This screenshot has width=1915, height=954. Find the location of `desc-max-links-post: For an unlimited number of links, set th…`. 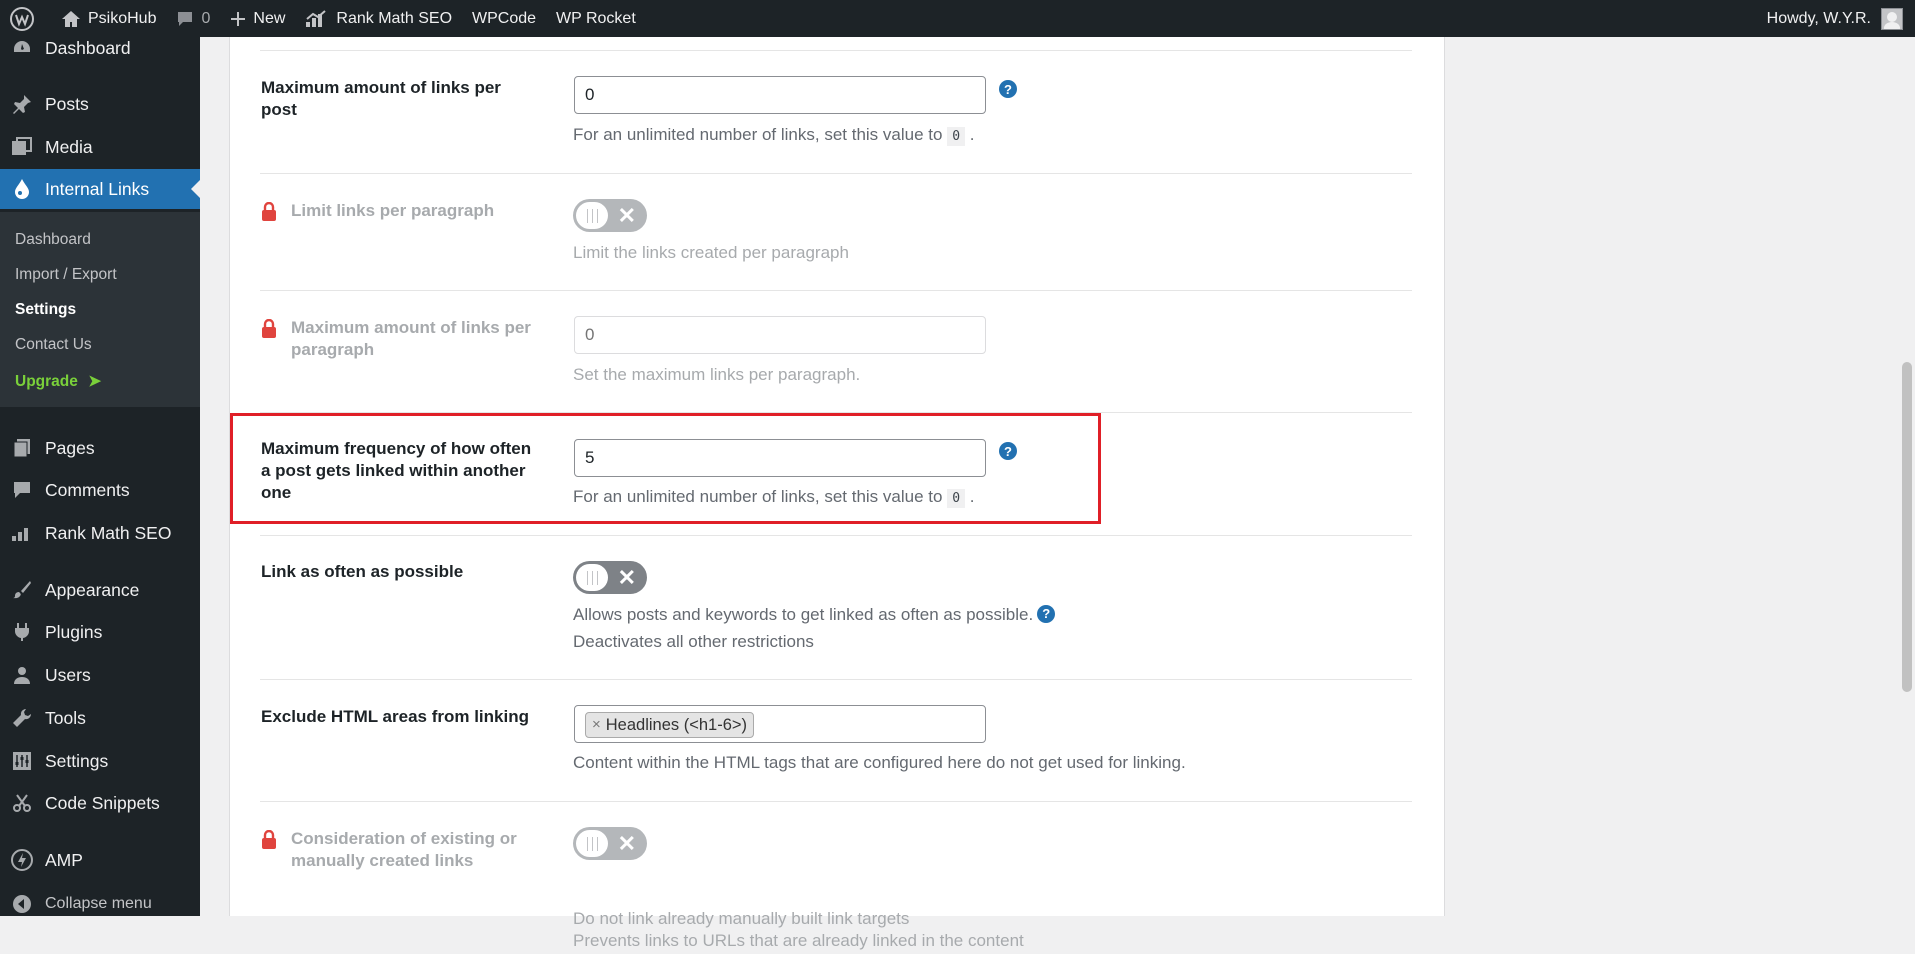

desc-max-links-post: For an unlimited number of links, set th… is located at coordinates (773, 135).